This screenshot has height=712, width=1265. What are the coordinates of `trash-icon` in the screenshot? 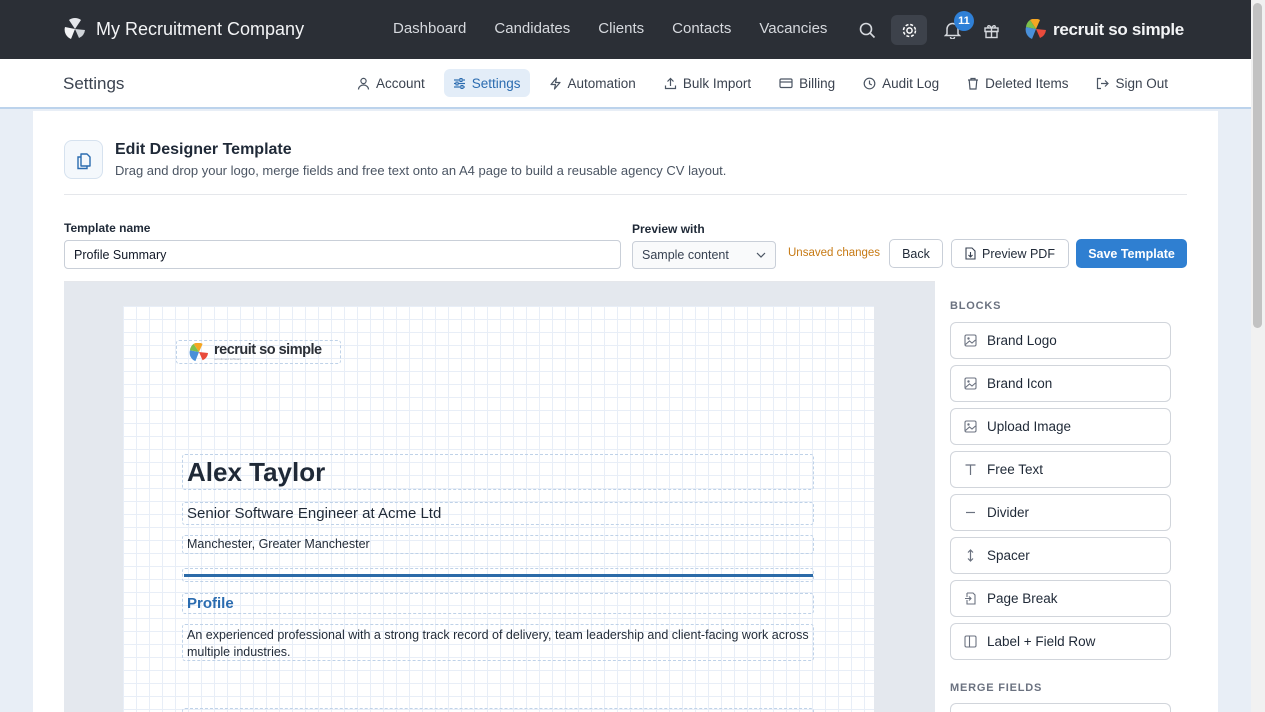 It's located at (973, 83).